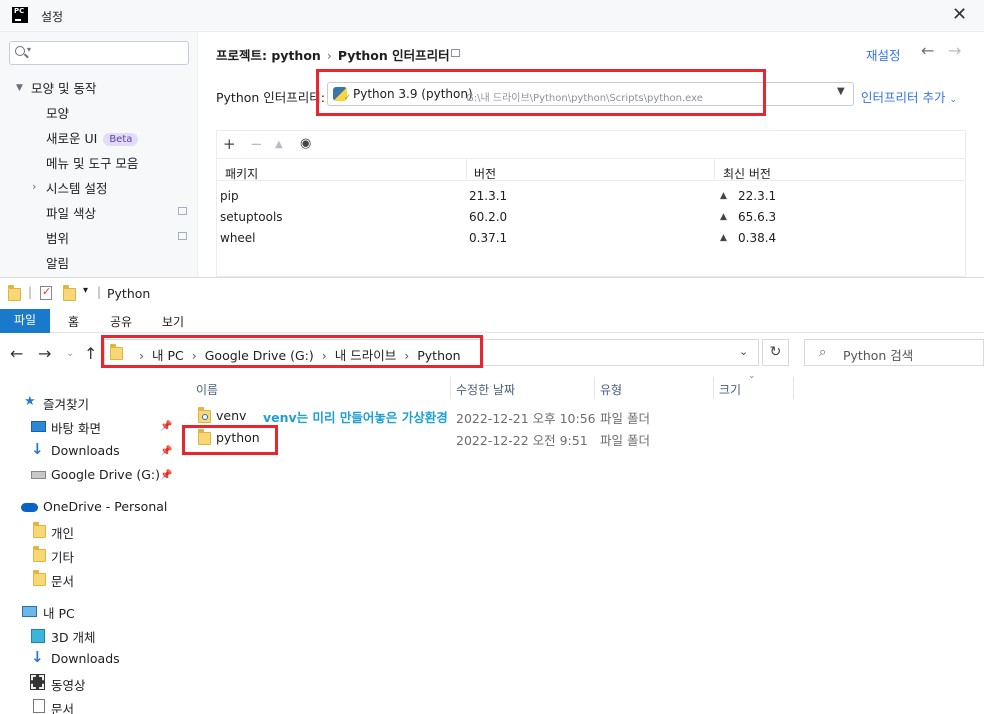  I want to click on eye-icon: ◉, so click(305, 143).